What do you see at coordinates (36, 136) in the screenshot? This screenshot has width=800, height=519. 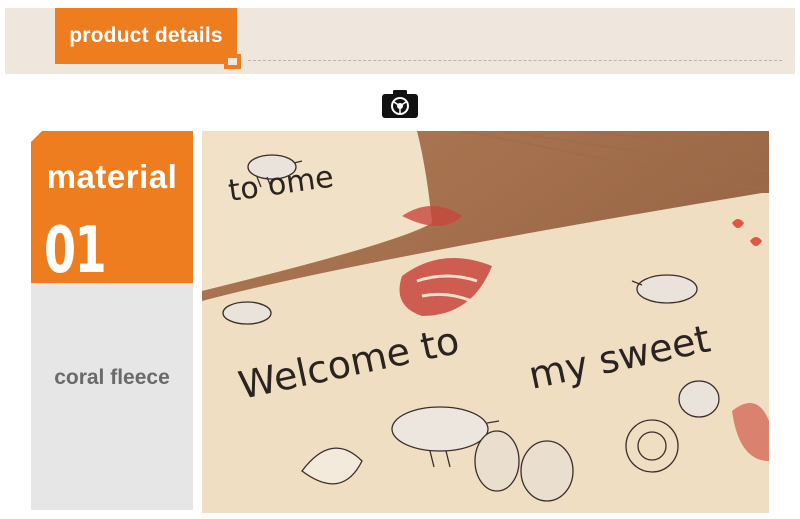 I see `feature-notch` at bounding box center [36, 136].